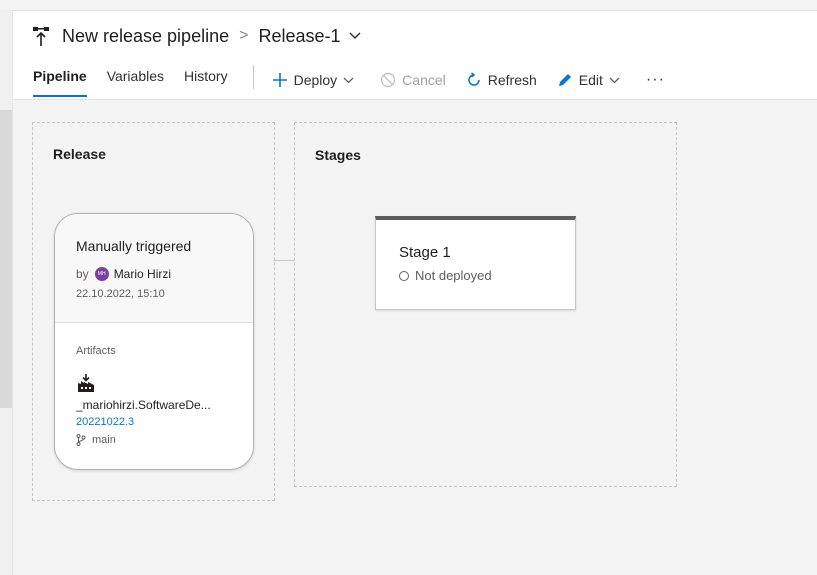 The height and width of the screenshot is (575, 817). What do you see at coordinates (425, 252) in the screenshot?
I see `stage-name: Stage 1` at bounding box center [425, 252].